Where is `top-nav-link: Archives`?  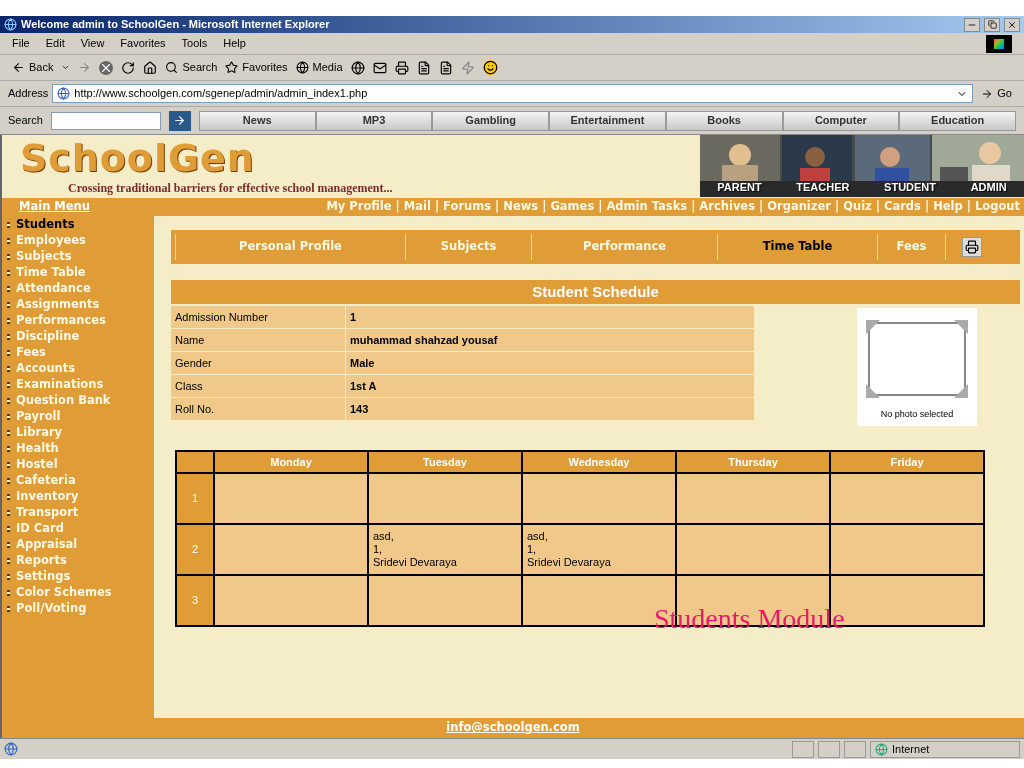
top-nav-link: Archives is located at coordinates (727, 207).